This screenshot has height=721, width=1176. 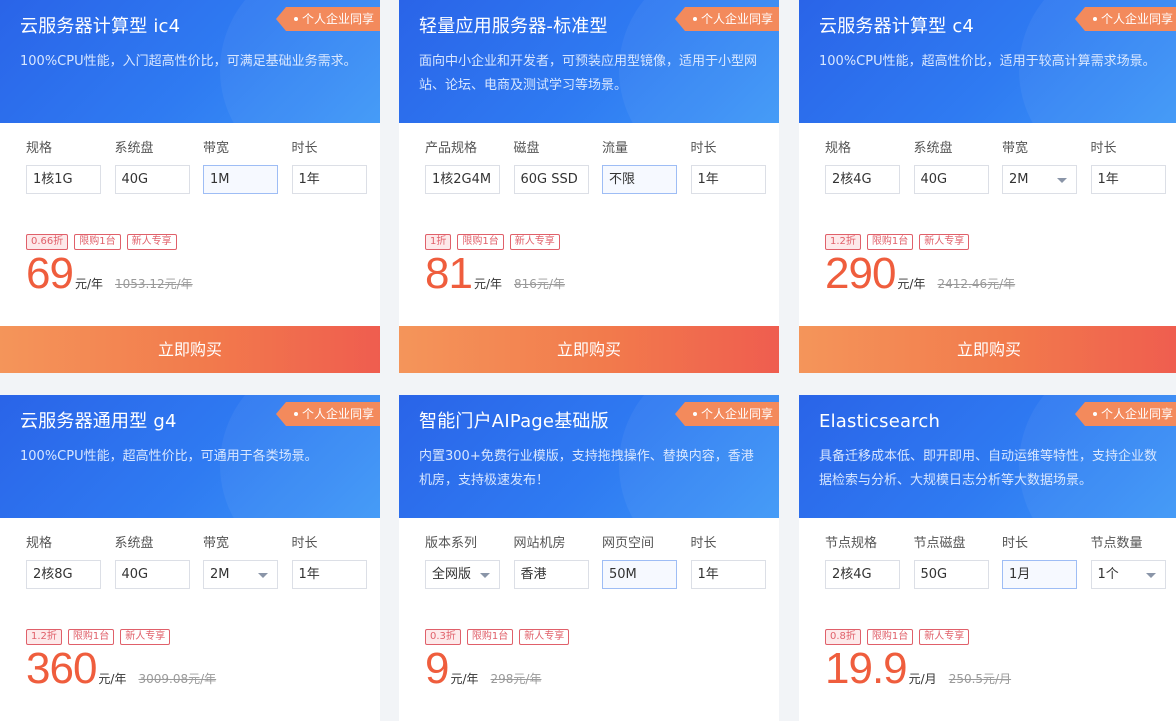 I want to click on promo-tags: 1.2折 限购1台 新人专享, so click(x=987, y=222).